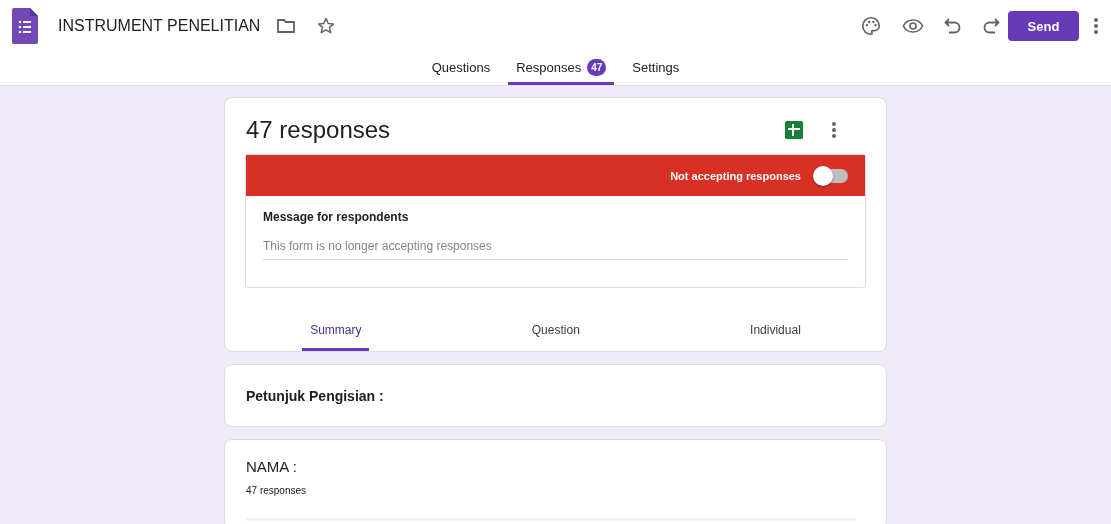 The image size is (1111, 524). Describe the element at coordinates (336, 334) in the screenshot. I see `view-tab: Summary` at that location.